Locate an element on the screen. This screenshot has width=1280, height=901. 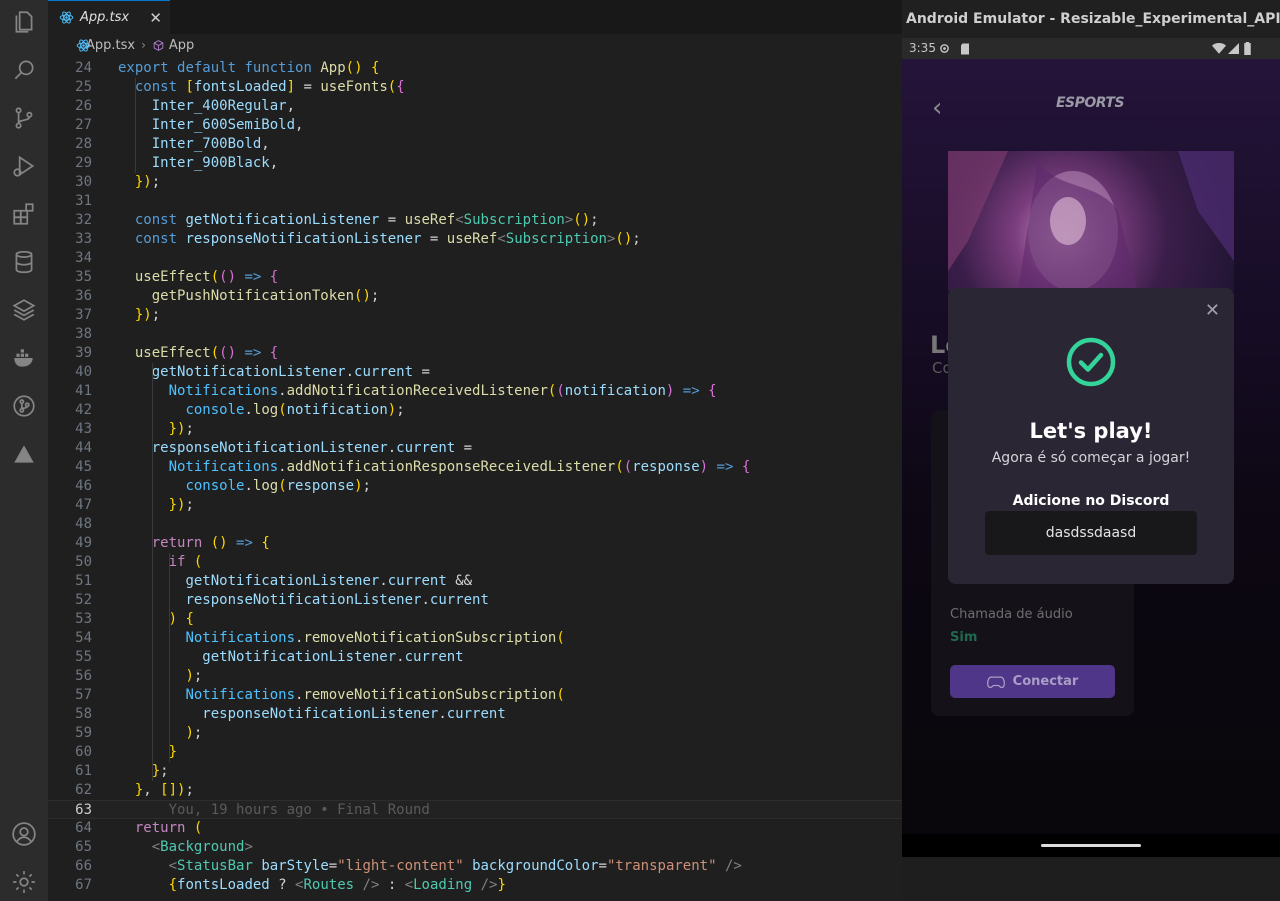
database-icon is located at coordinates (24, 262).